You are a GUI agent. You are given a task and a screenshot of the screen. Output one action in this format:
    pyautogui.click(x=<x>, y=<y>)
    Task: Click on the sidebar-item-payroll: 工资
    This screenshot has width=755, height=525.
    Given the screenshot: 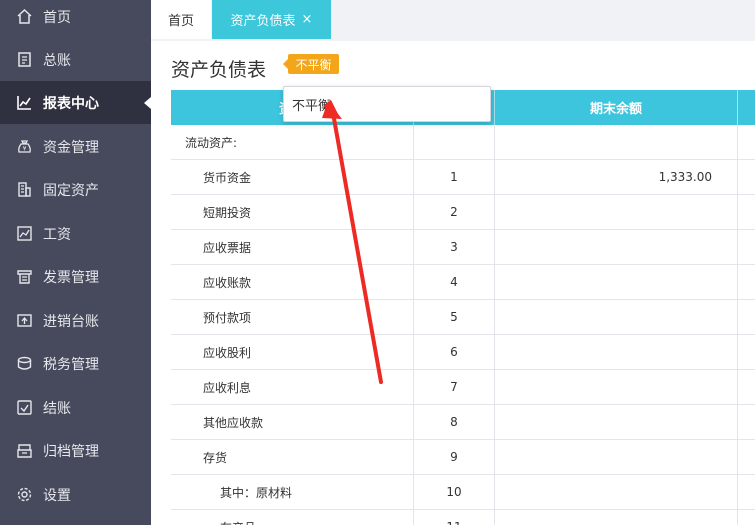 What is the action you would take?
    pyautogui.click(x=75, y=233)
    